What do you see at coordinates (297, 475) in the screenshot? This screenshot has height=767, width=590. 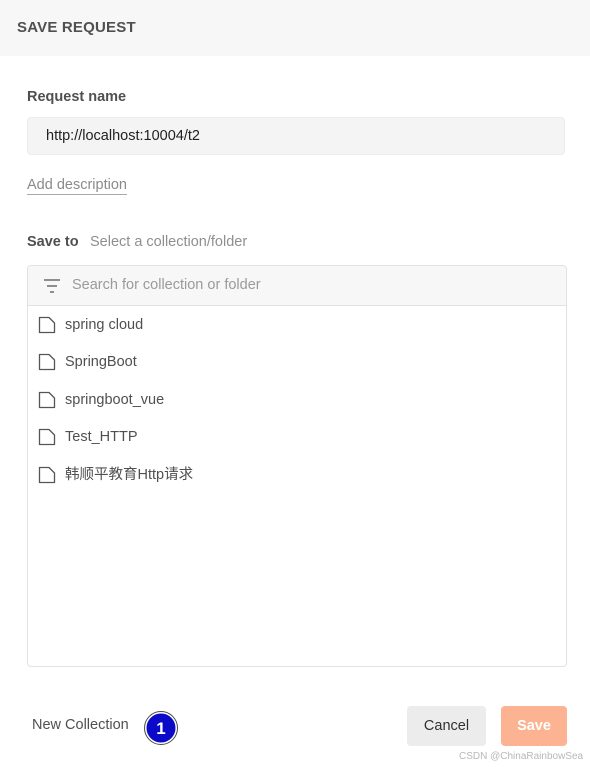 I see `list-item-hanshunping-http: 韩顺平教育Http请求` at bounding box center [297, 475].